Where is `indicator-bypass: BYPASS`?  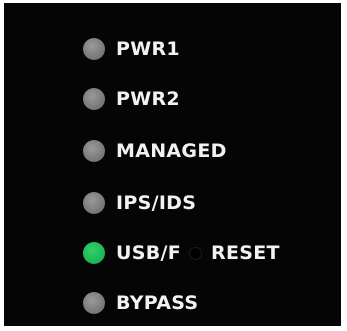 indicator-bypass: BYPASS is located at coordinates (140, 303).